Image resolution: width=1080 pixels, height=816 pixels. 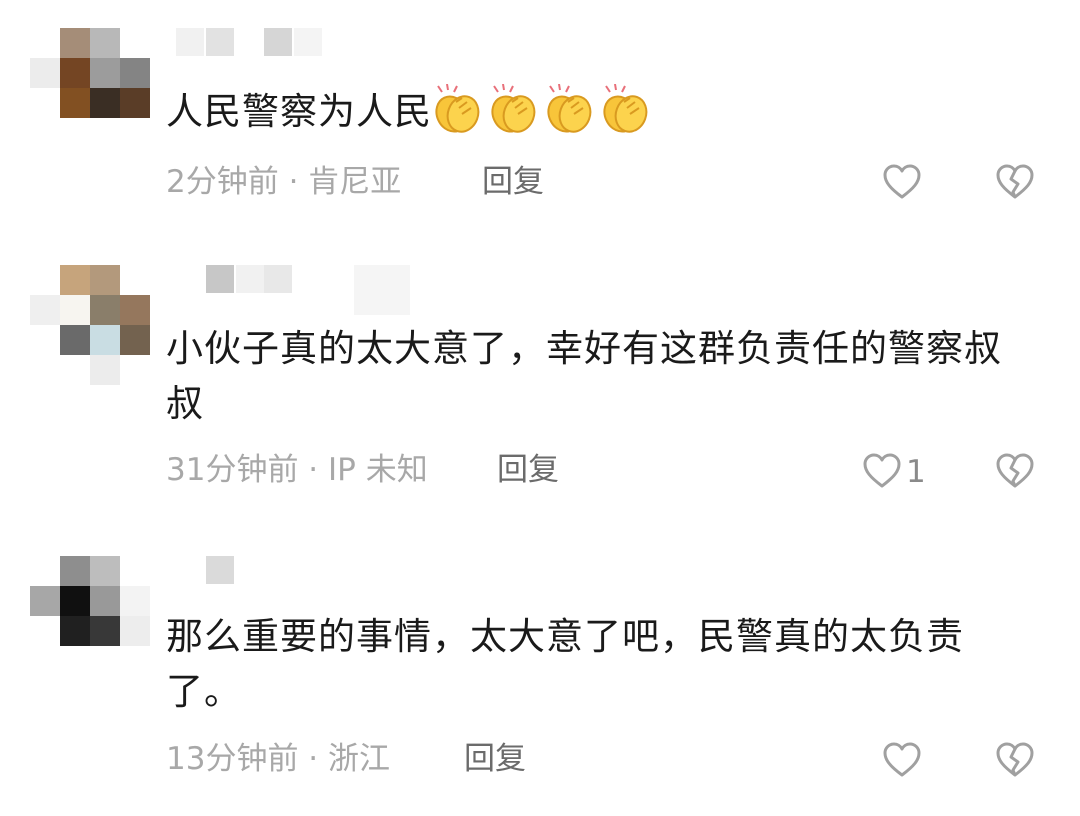 I want to click on comment-text-content: 人民警察为人民, so click(x=299, y=111).